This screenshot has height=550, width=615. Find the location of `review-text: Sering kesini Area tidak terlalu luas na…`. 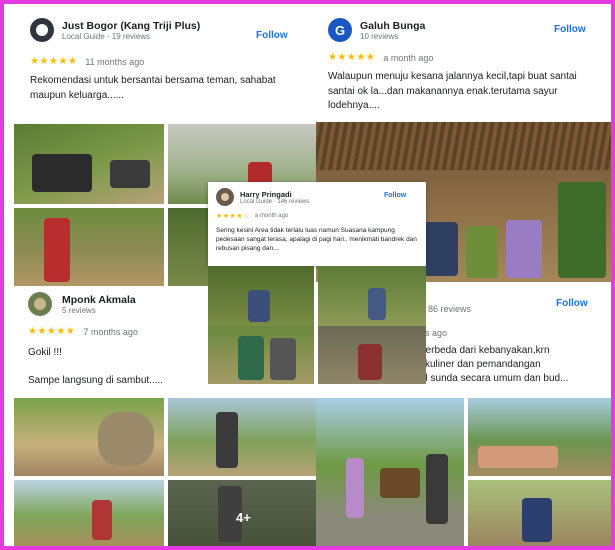

review-text: Sering kesini Area tidak terlalu luas na… is located at coordinates (316, 240).